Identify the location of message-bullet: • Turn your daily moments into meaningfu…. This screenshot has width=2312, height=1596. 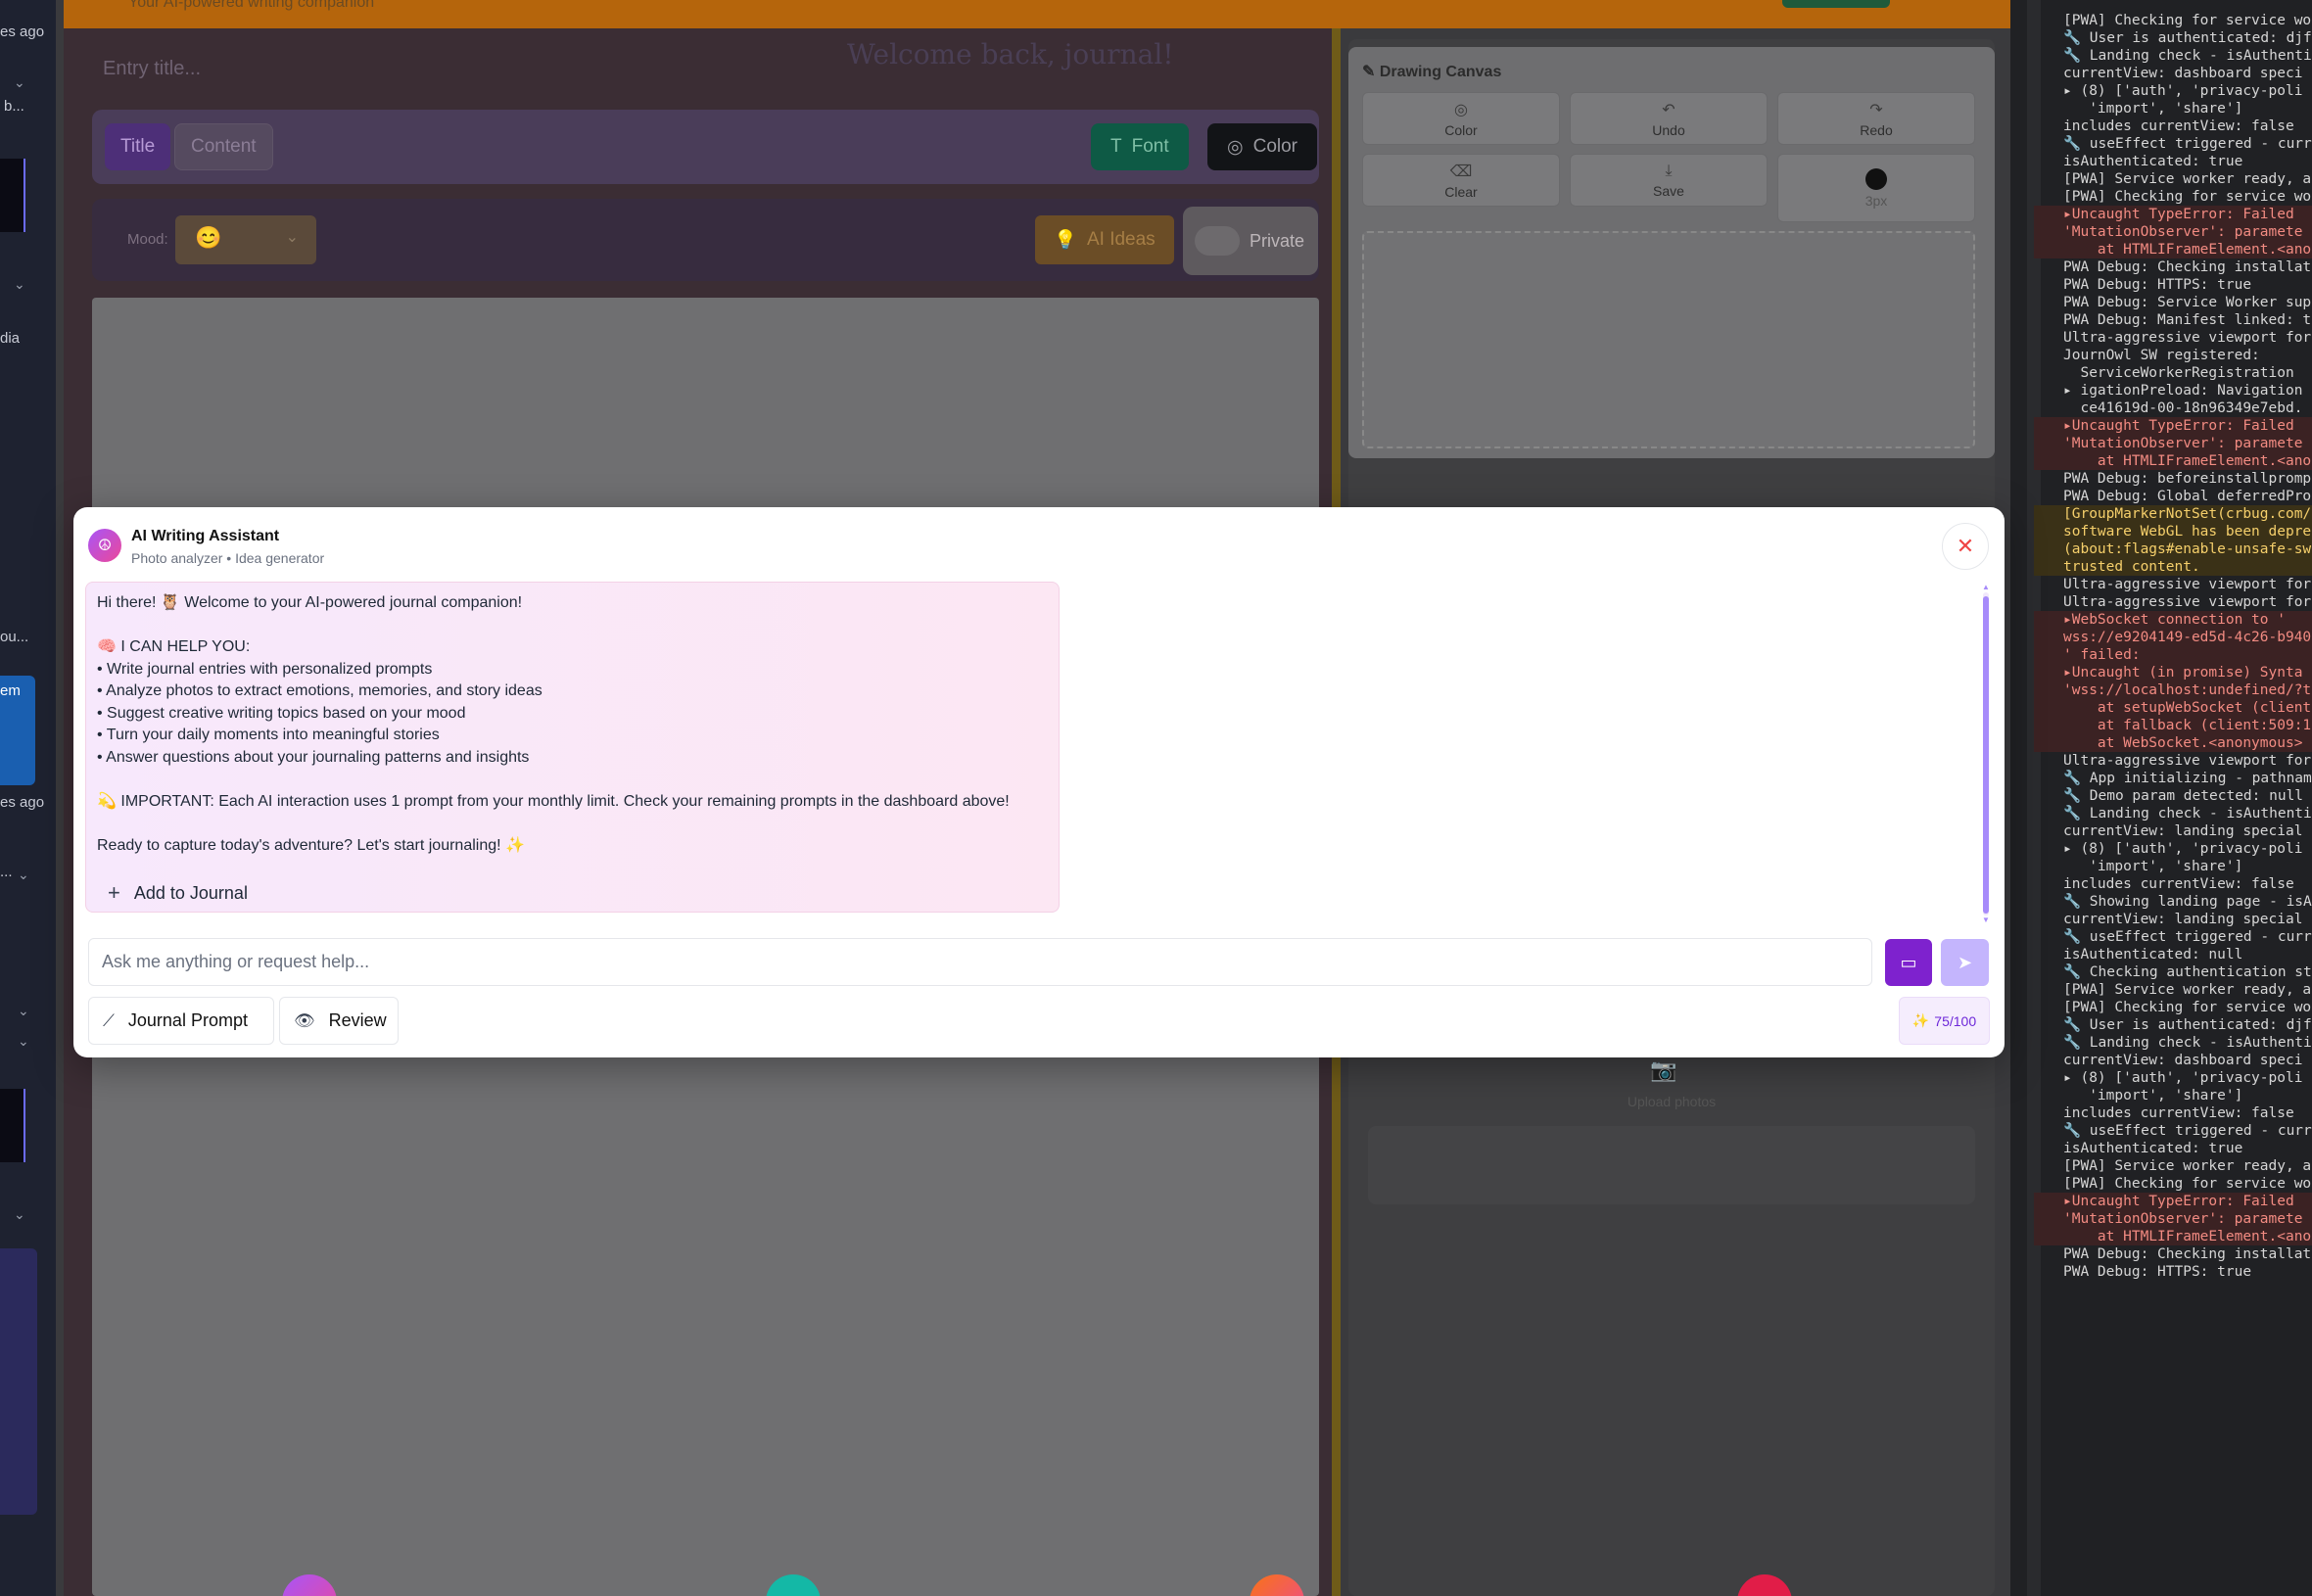
(268, 735).